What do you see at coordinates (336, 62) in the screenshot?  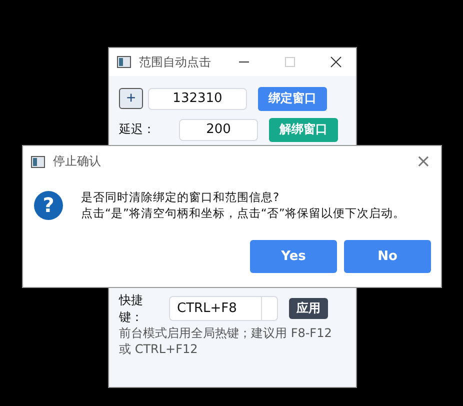 I see `close-icon` at bounding box center [336, 62].